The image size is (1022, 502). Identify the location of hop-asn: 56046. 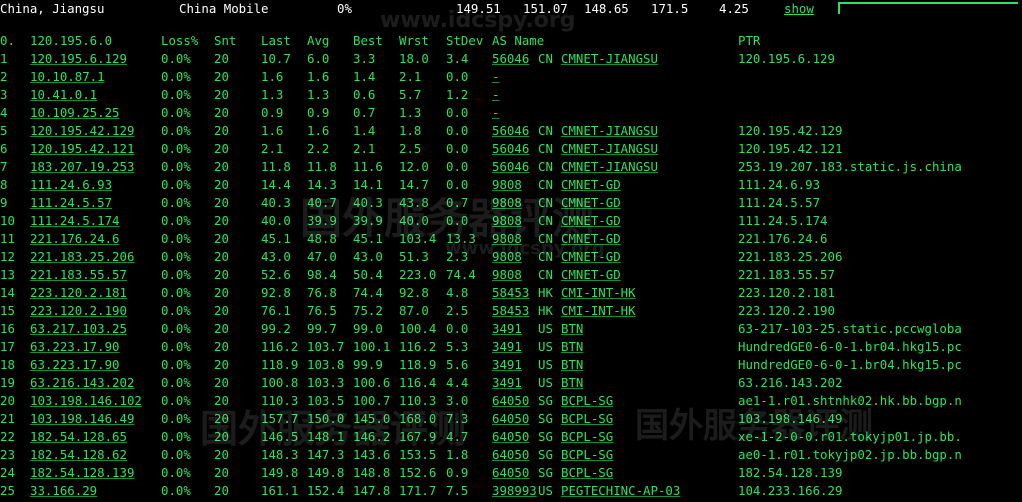
(511, 166).